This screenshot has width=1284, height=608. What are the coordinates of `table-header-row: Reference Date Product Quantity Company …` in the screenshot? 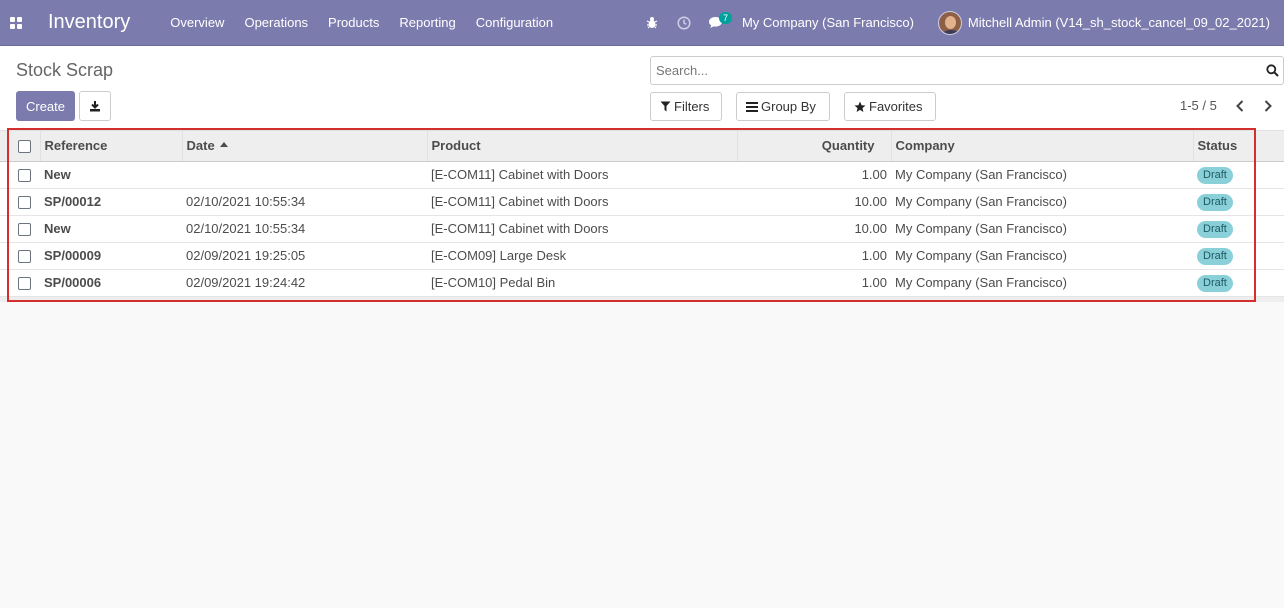 It's located at (642, 146).